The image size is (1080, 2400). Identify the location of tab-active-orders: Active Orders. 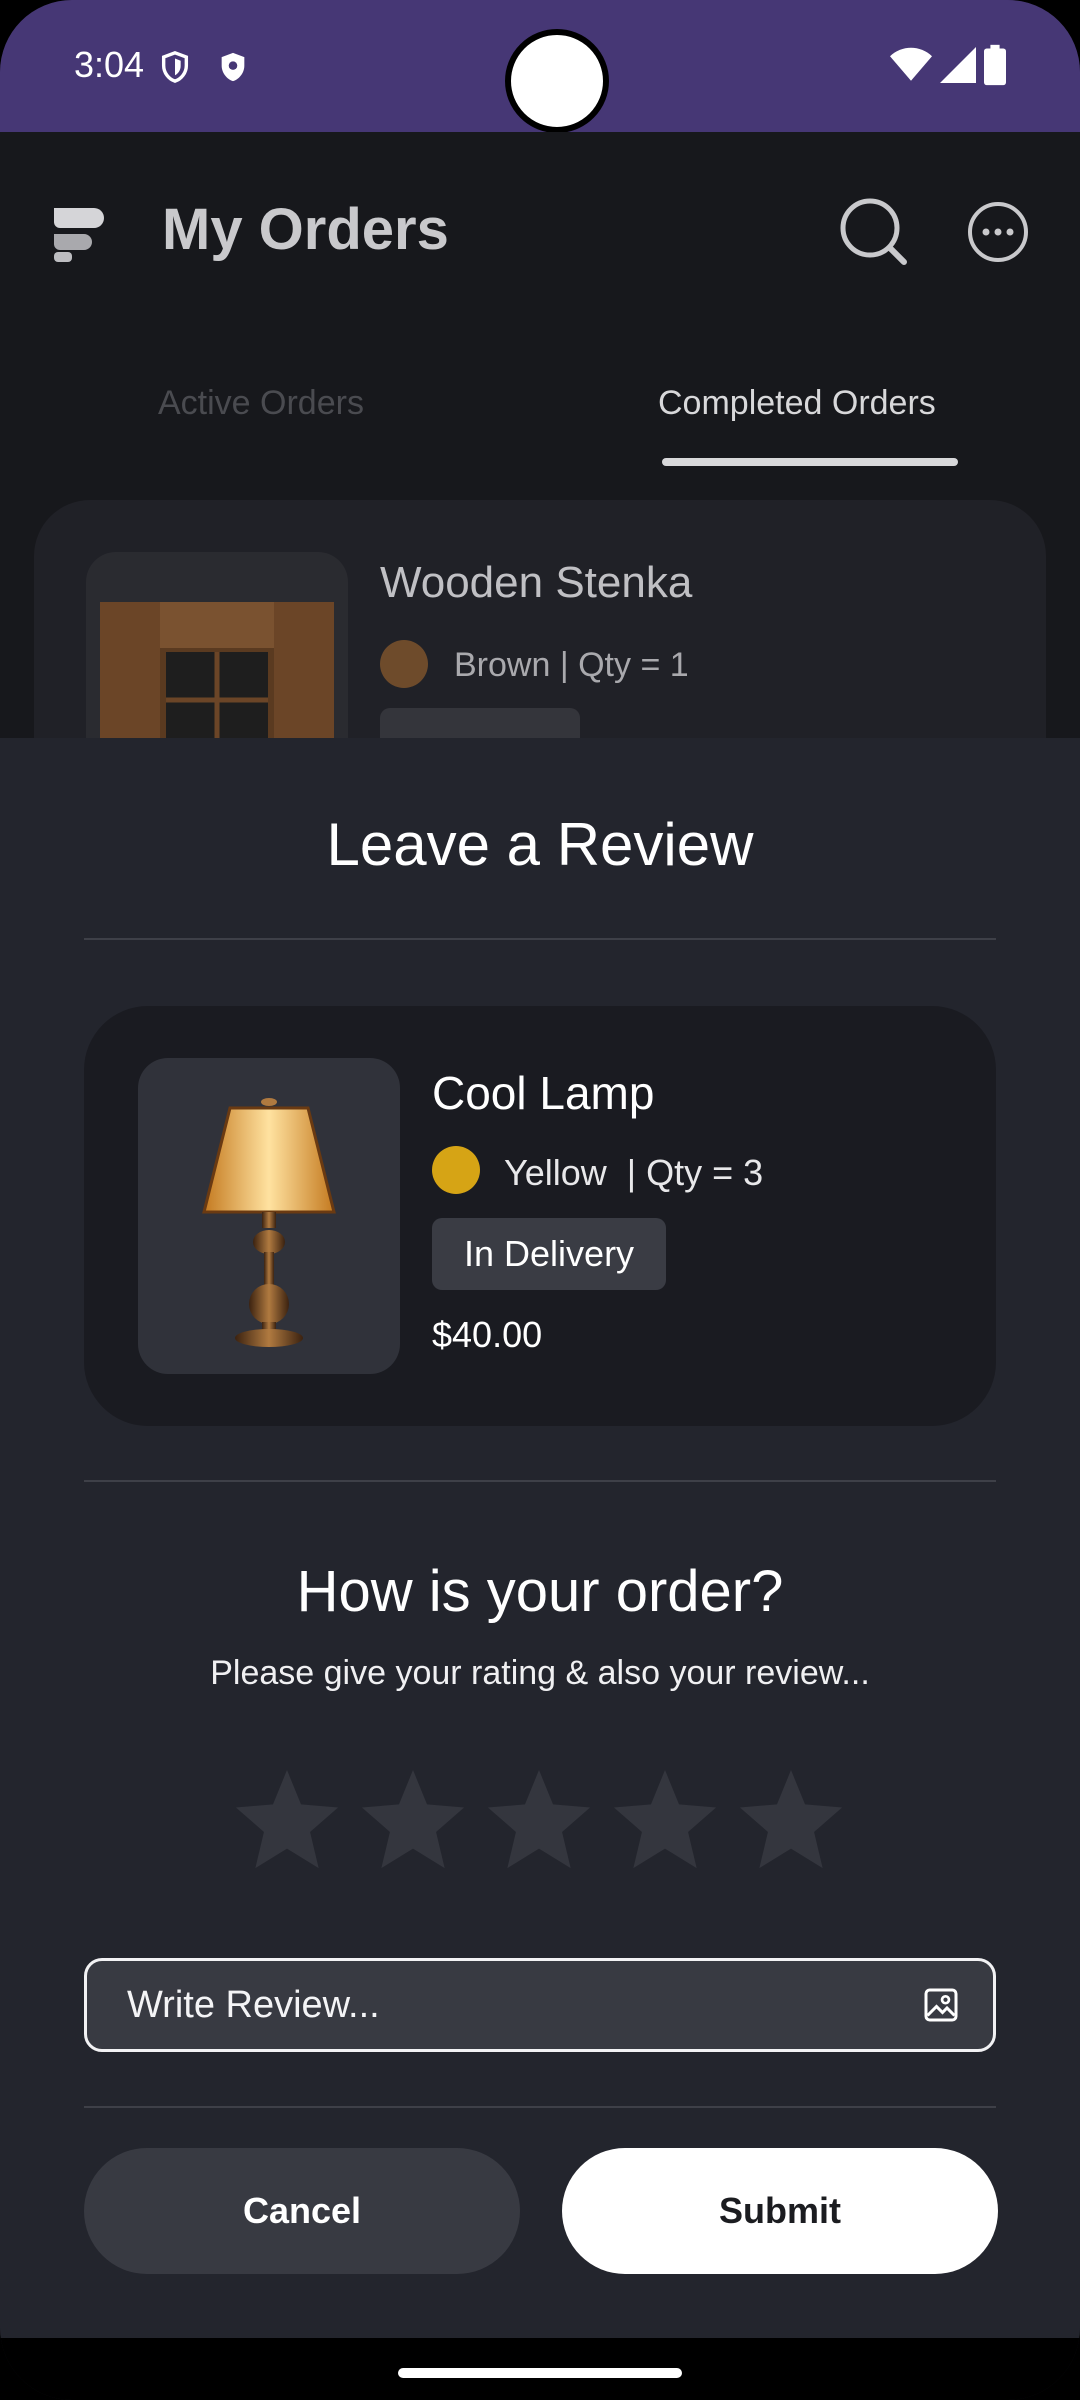
(261, 403).